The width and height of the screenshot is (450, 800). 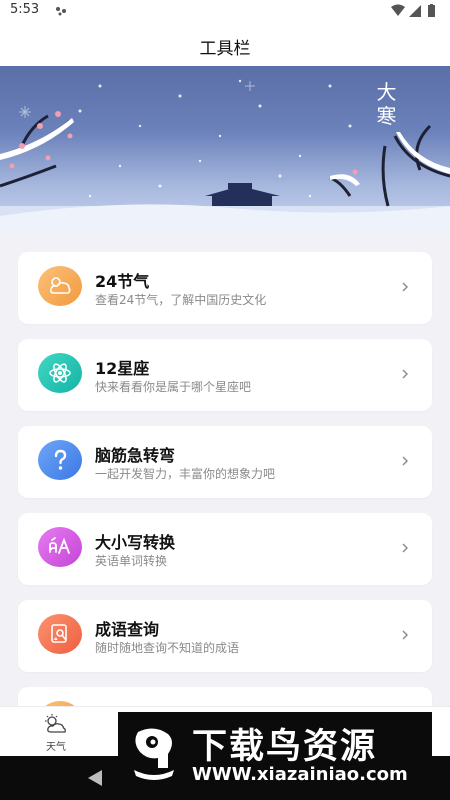 What do you see at coordinates (131, 561) in the screenshot?
I see `tool-subtitle: 英语单词转换` at bounding box center [131, 561].